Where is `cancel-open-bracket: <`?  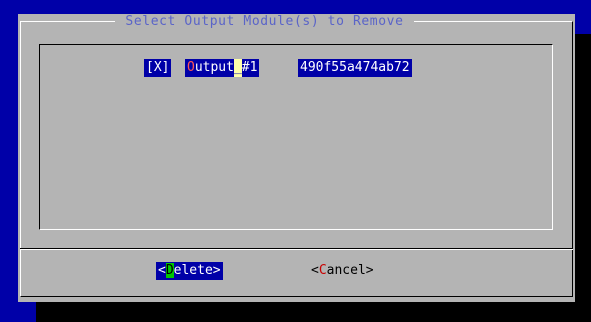 cancel-open-bracket: < is located at coordinates (315, 270).